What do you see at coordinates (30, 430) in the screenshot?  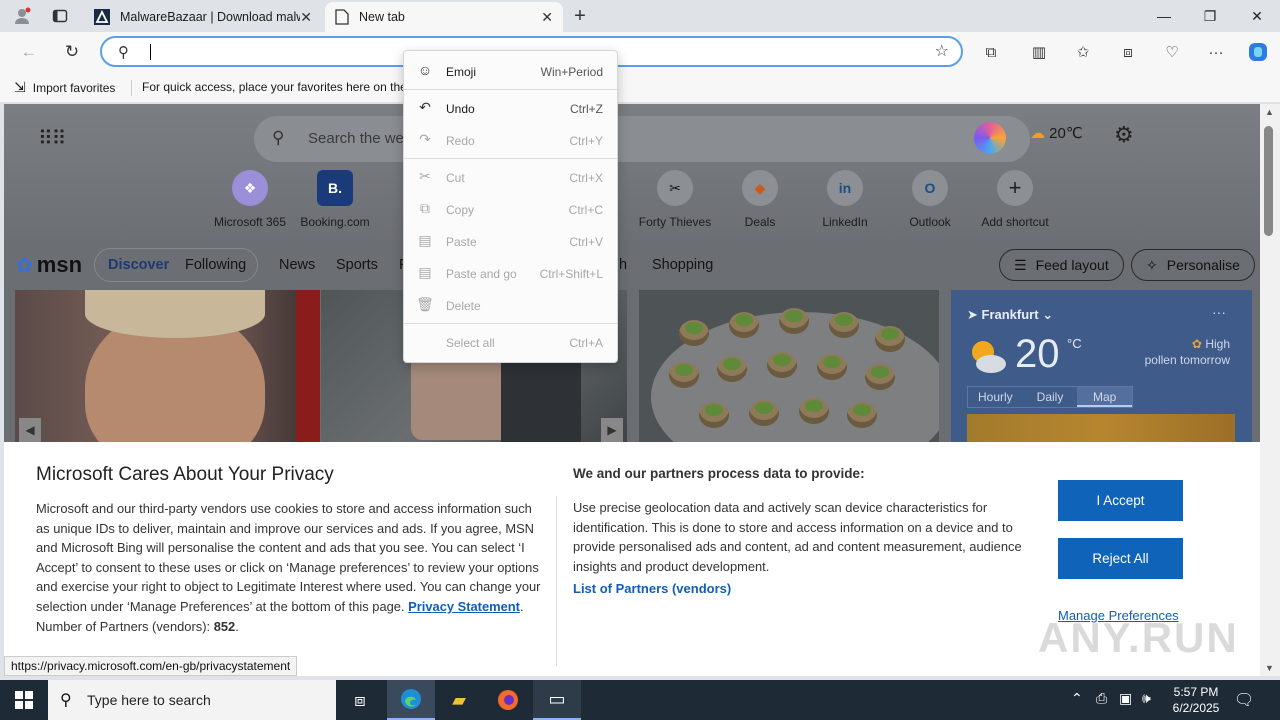 I see `carousel-prev-icon: ◀` at bounding box center [30, 430].